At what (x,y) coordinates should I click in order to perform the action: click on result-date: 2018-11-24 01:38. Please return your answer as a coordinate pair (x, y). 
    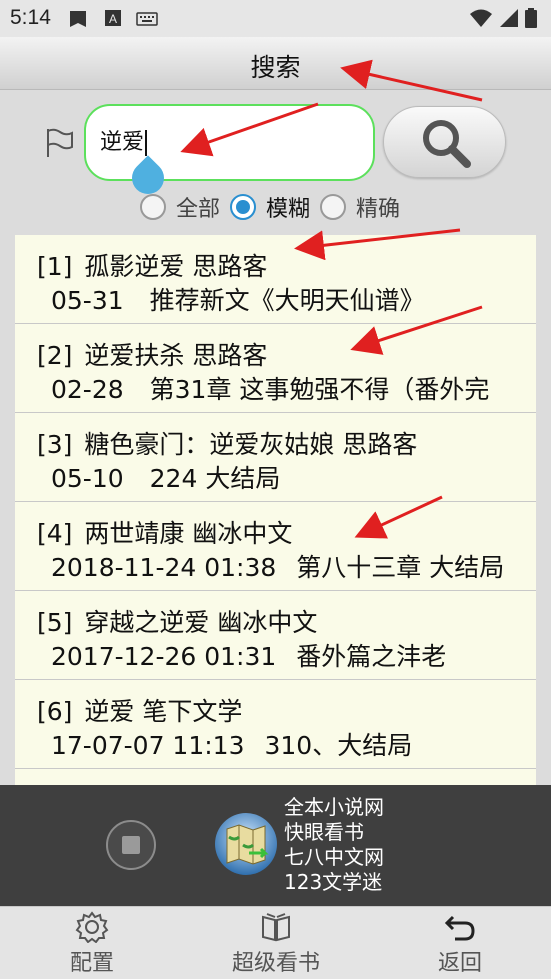
    Looking at the image, I should click on (164, 567).